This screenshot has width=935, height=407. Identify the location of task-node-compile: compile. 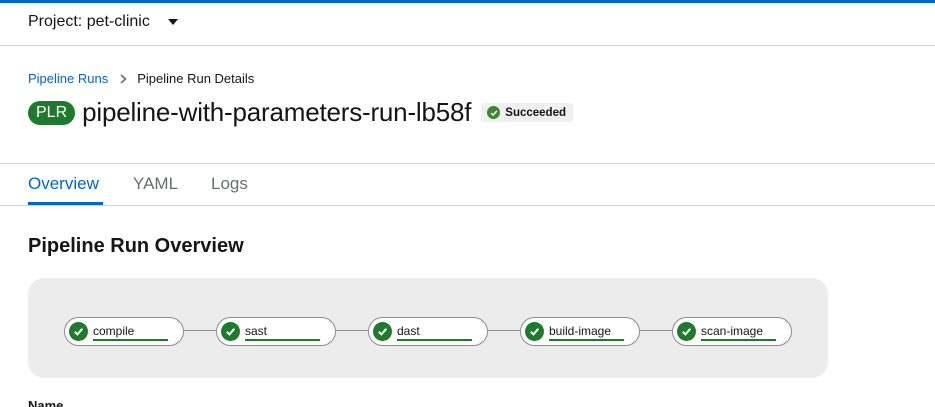
(124, 331).